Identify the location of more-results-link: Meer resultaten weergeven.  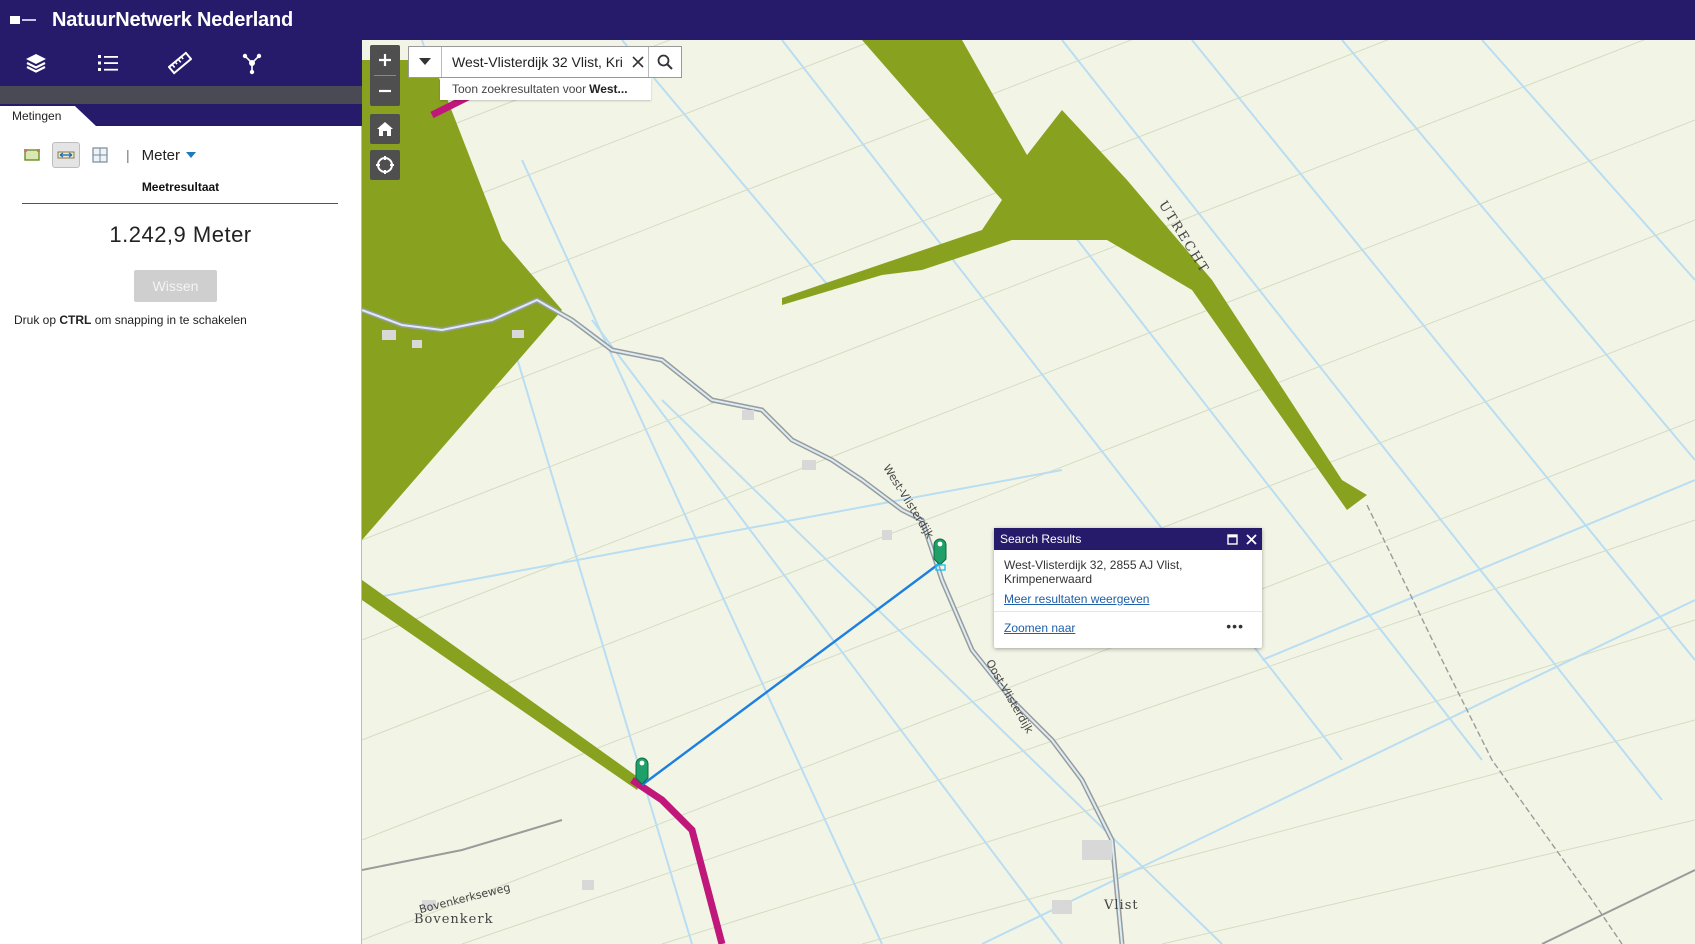
(1076, 599).